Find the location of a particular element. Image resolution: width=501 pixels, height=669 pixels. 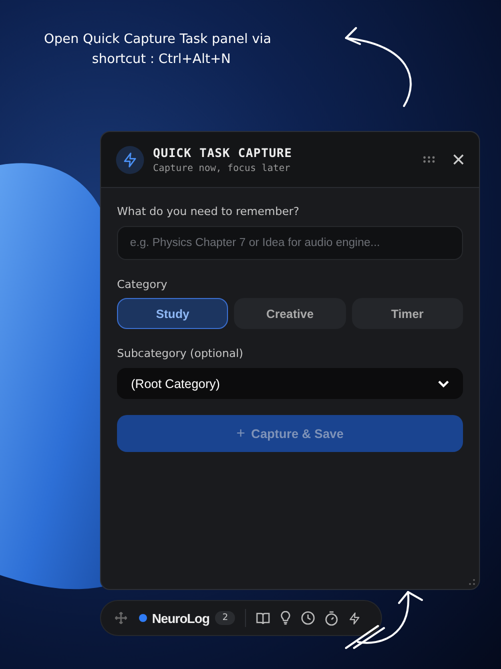

close-icon is located at coordinates (458, 159).